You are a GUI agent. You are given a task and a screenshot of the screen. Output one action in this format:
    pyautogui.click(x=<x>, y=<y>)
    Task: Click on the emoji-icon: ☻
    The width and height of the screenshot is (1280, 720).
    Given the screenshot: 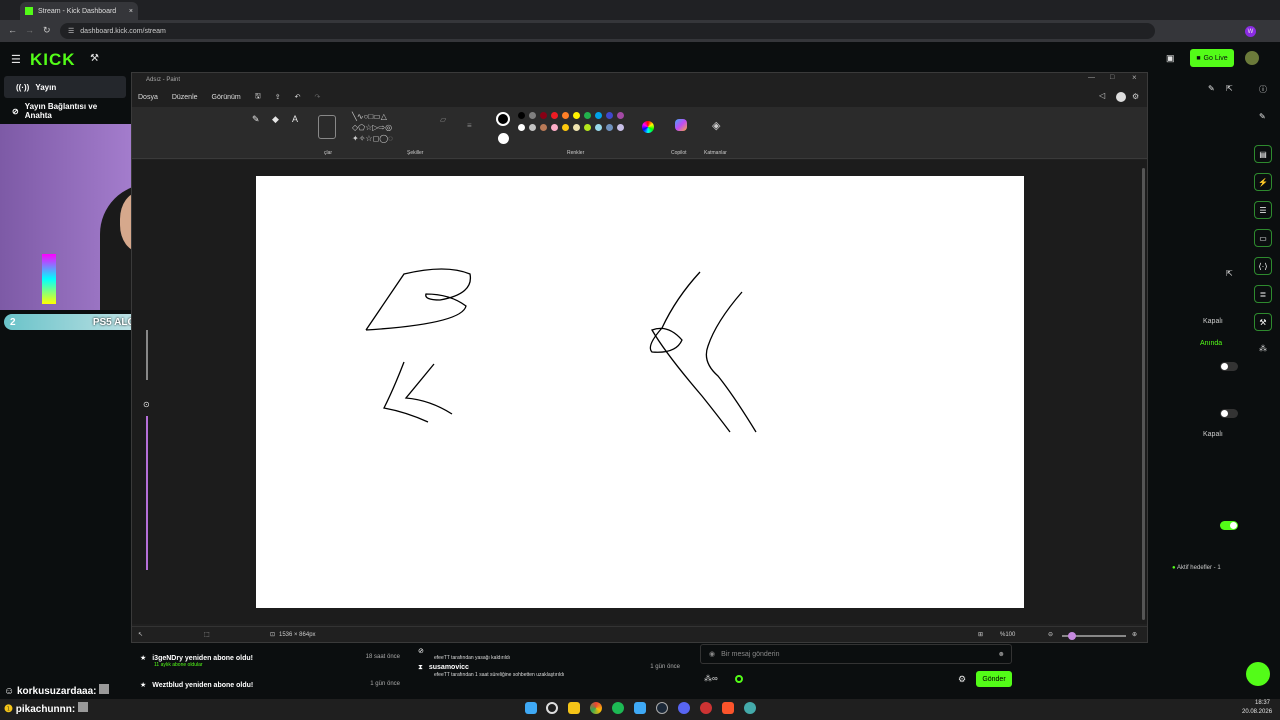 What is the action you would take?
    pyautogui.click(x=1001, y=654)
    